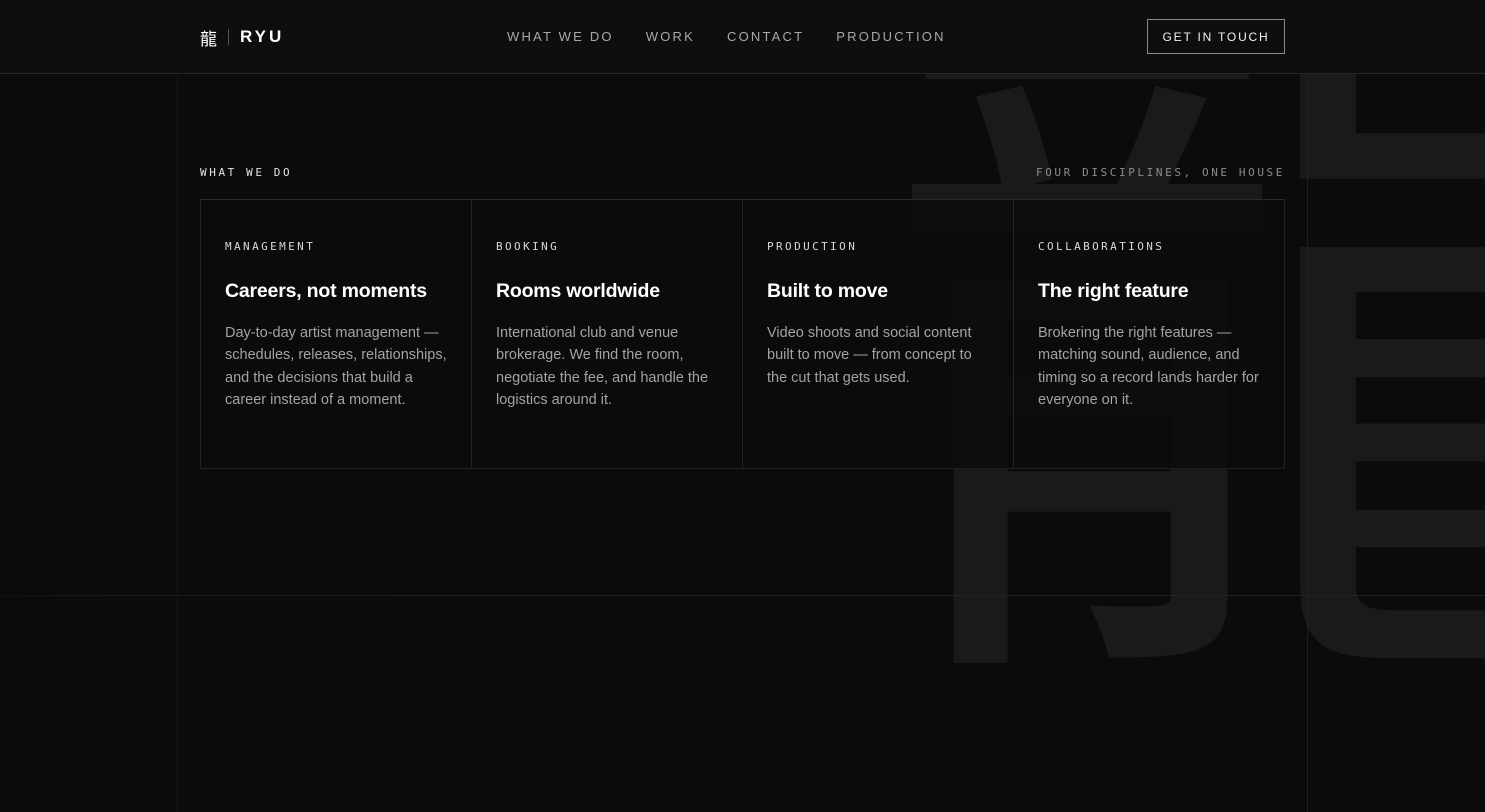 The width and height of the screenshot is (1485, 812). Describe the element at coordinates (670, 36) in the screenshot. I see `nav-link-work: WORK` at that location.